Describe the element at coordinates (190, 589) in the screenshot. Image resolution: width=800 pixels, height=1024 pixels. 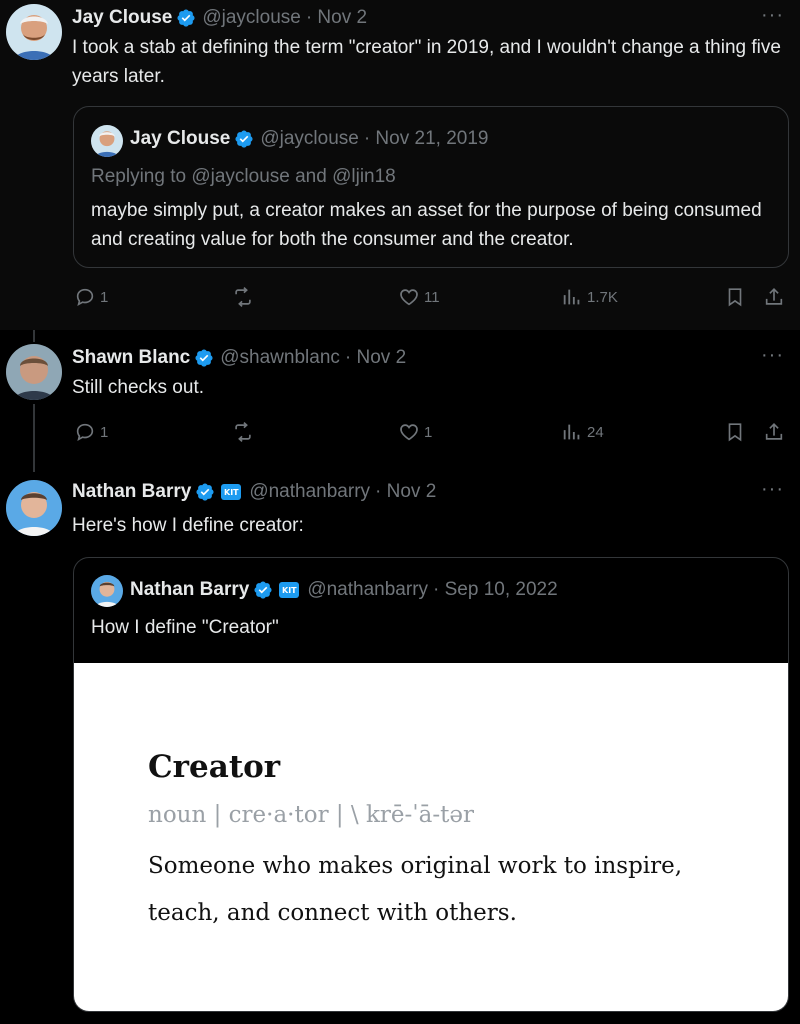
I see `quoted-author-name: Nathan Barry` at that location.